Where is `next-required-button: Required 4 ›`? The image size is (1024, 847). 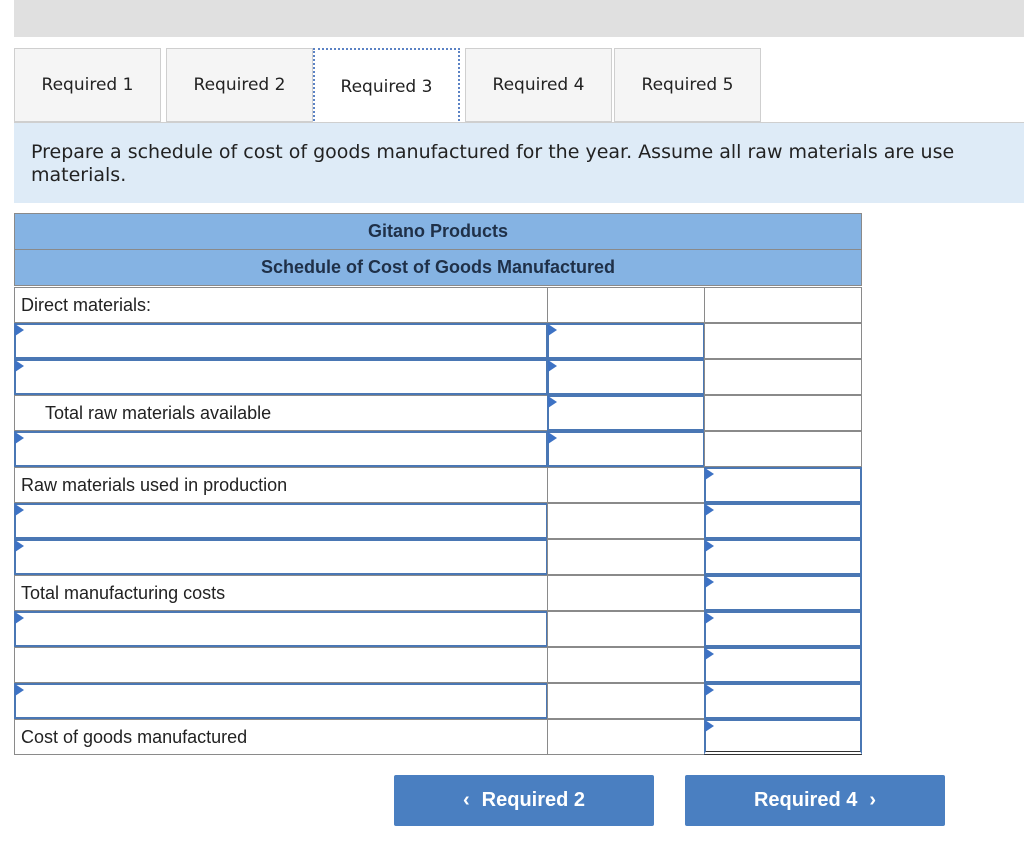
next-required-button: Required 4 › is located at coordinates (815, 800).